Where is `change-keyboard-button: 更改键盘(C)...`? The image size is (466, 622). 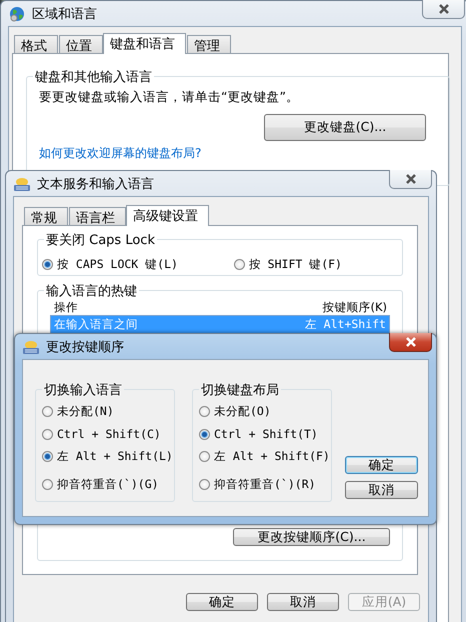 change-keyboard-button: 更改键盘(C)... is located at coordinates (345, 127).